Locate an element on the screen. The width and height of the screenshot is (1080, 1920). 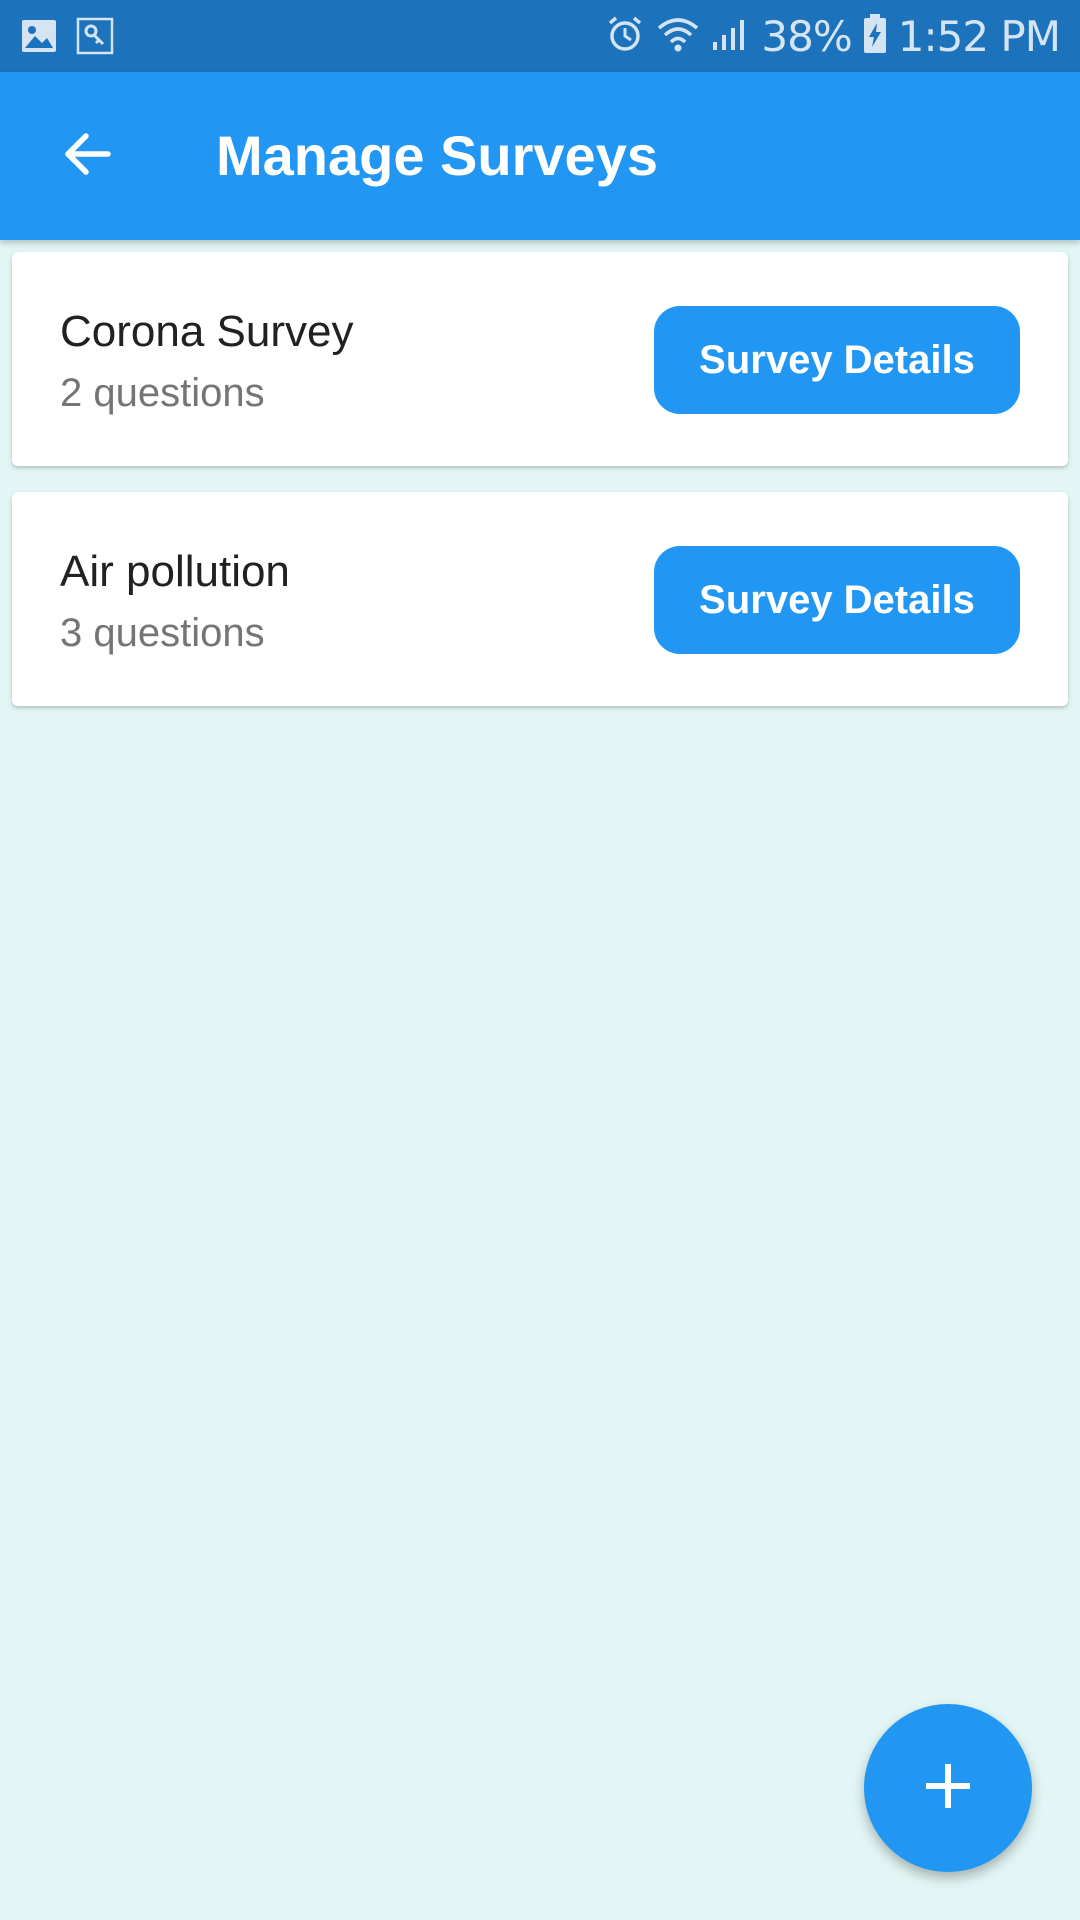
app-bar: Manage Surveys is located at coordinates (540, 156).